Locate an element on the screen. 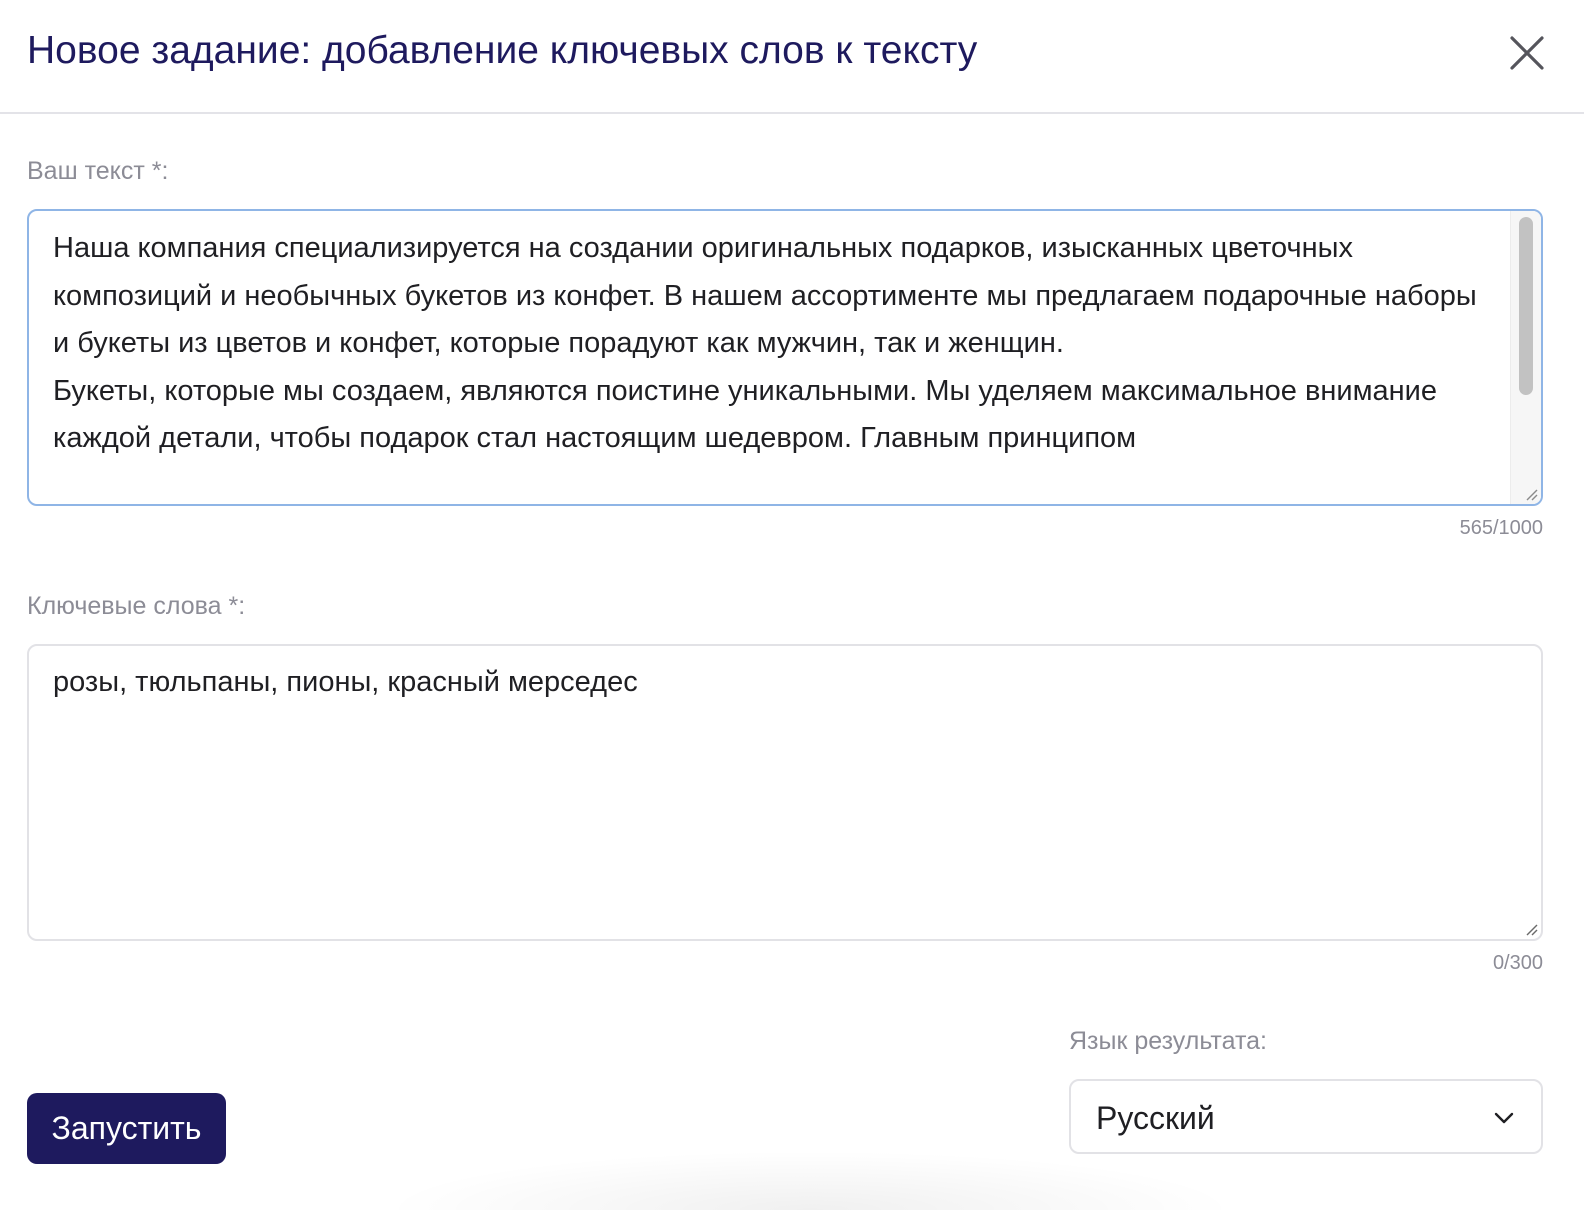 This screenshot has width=1584, height=1210. text-field-label: Ваш текст *: is located at coordinates (98, 171).